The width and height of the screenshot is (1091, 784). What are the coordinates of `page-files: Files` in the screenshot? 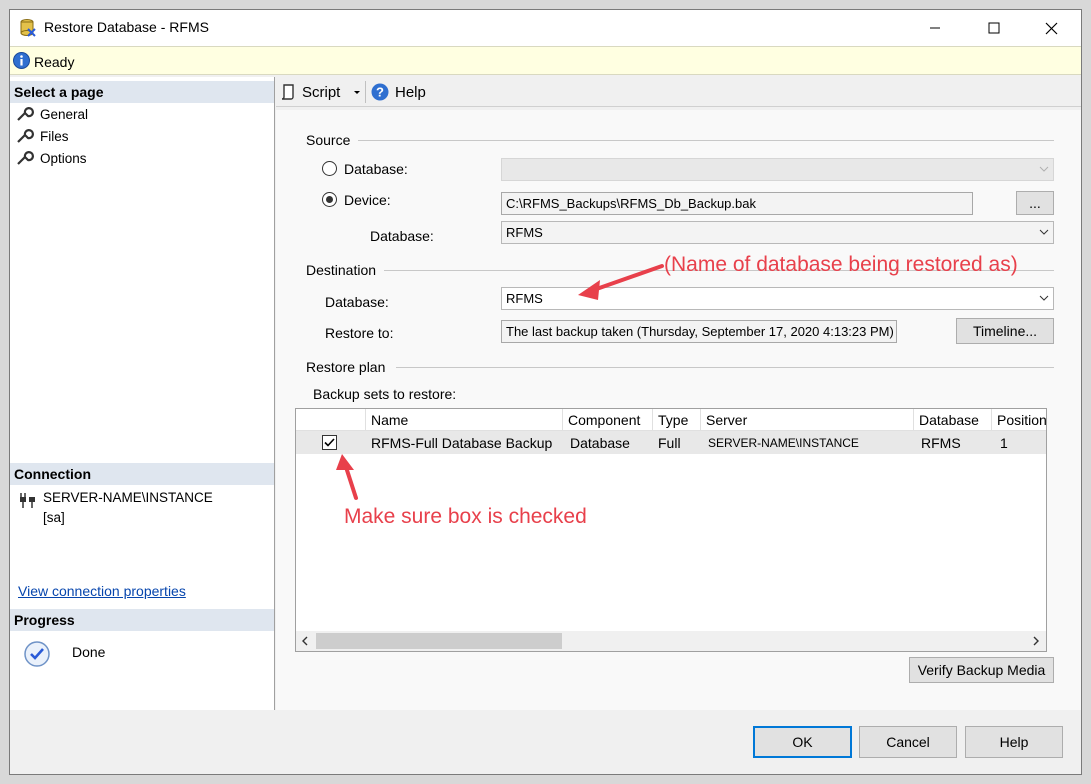 It's located at (42, 136).